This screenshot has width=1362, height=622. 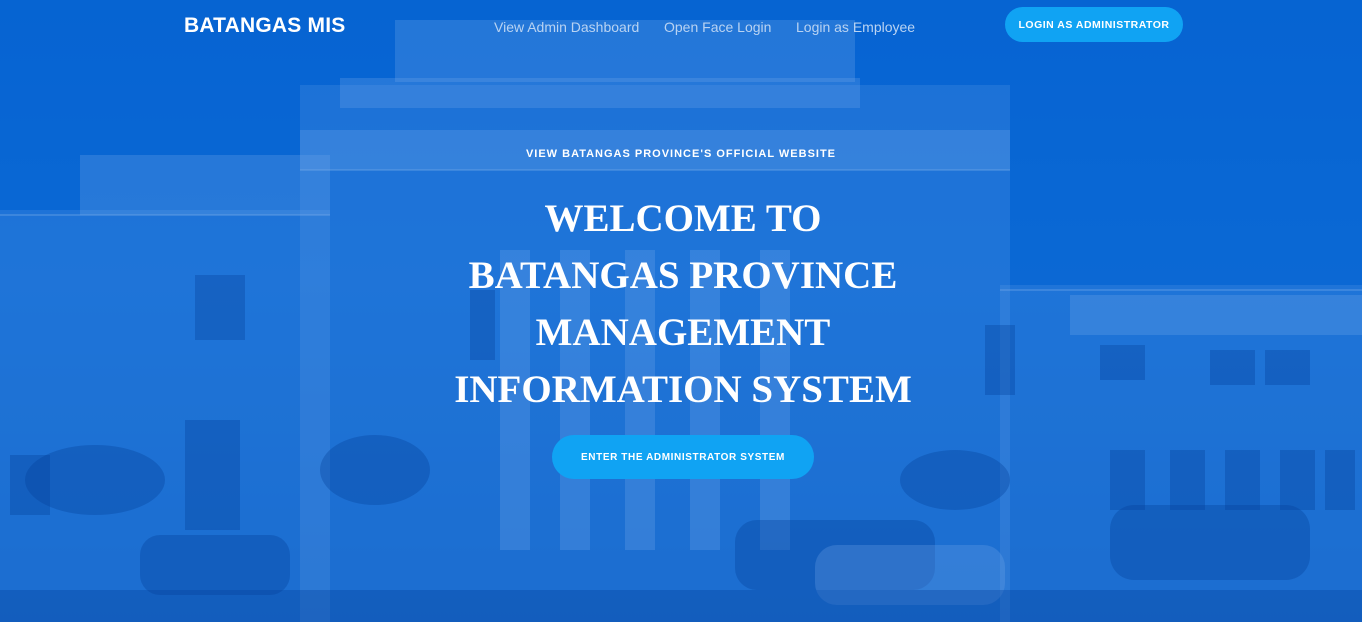 I want to click on nav-link-face-login: Open Face Login, so click(x=717, y=27).